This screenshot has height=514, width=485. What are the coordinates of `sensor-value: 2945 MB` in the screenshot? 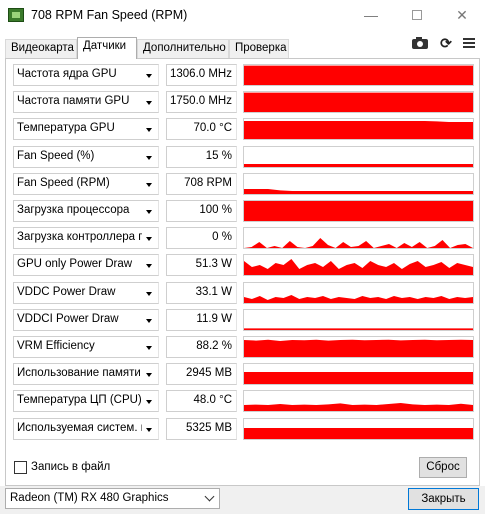 It's located at (208, 373).